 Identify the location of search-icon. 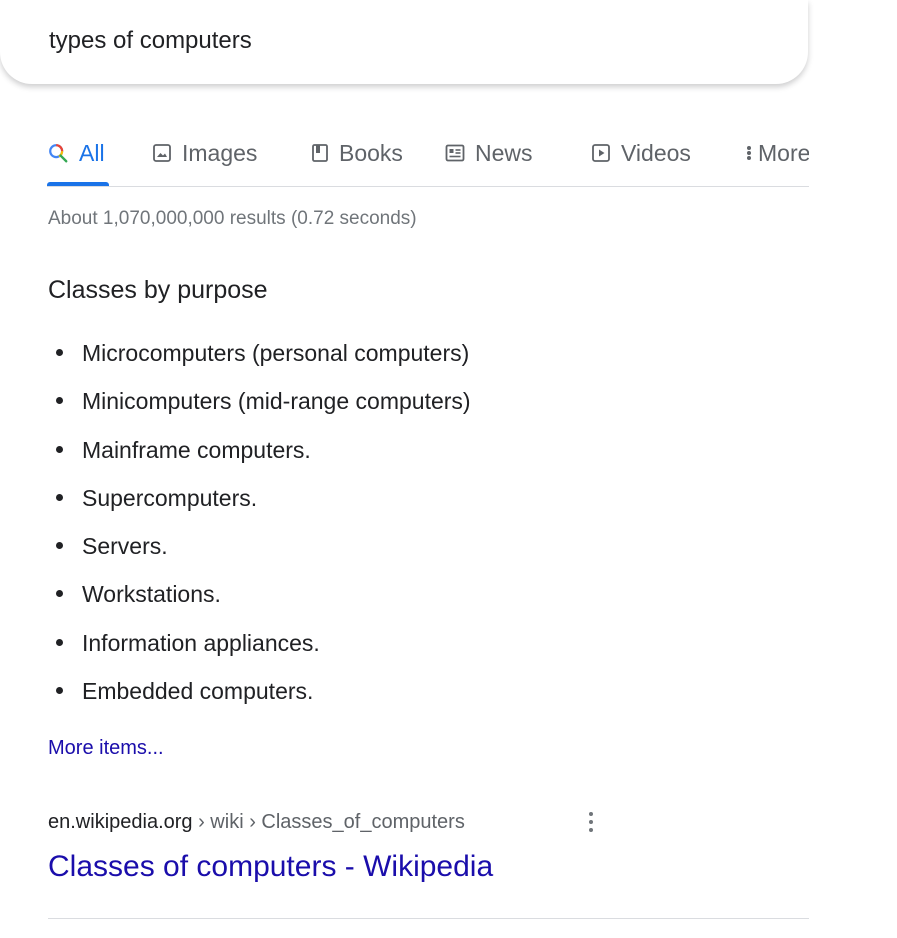
(58, 153).